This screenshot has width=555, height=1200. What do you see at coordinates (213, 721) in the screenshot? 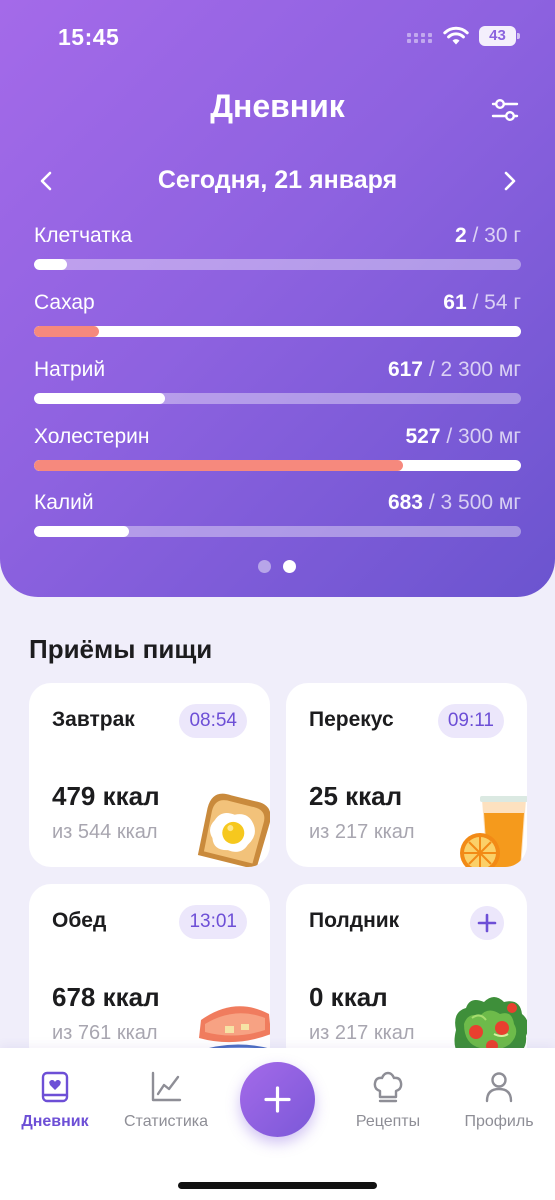
I see `meal-time-badge: 08:54` at bounding box center [213, 721].